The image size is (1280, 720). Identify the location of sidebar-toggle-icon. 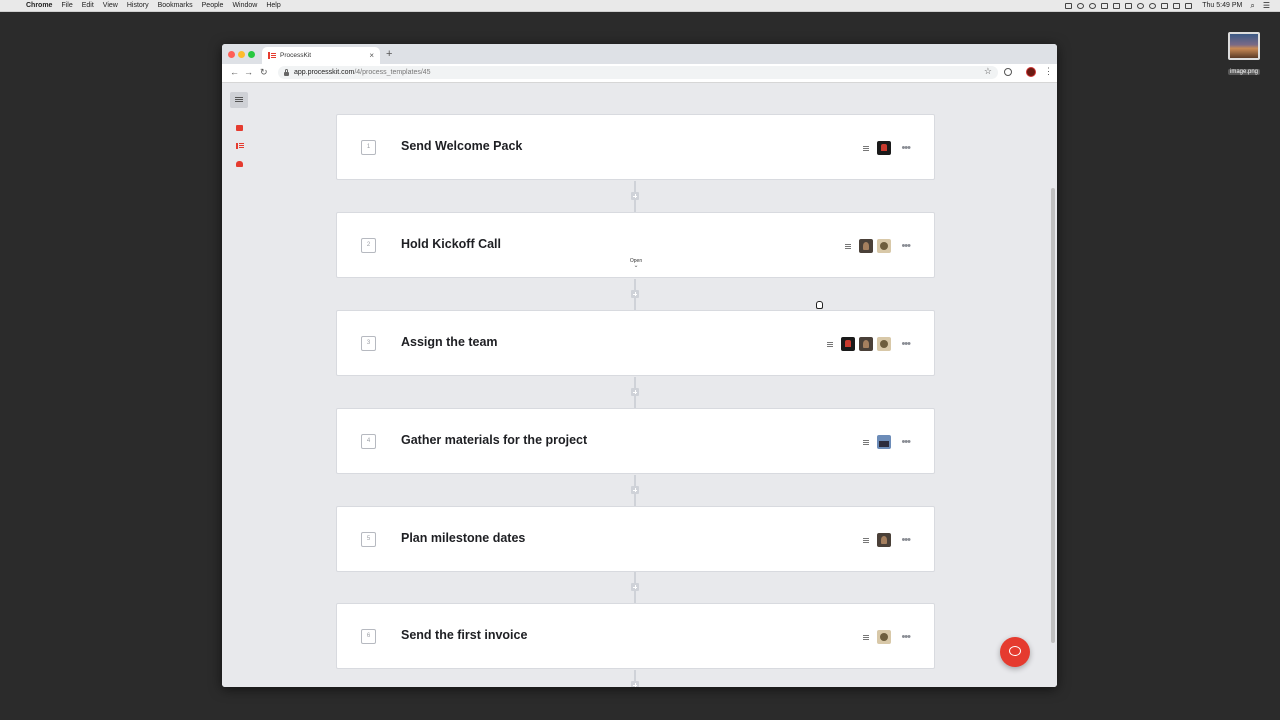
(239, 97).